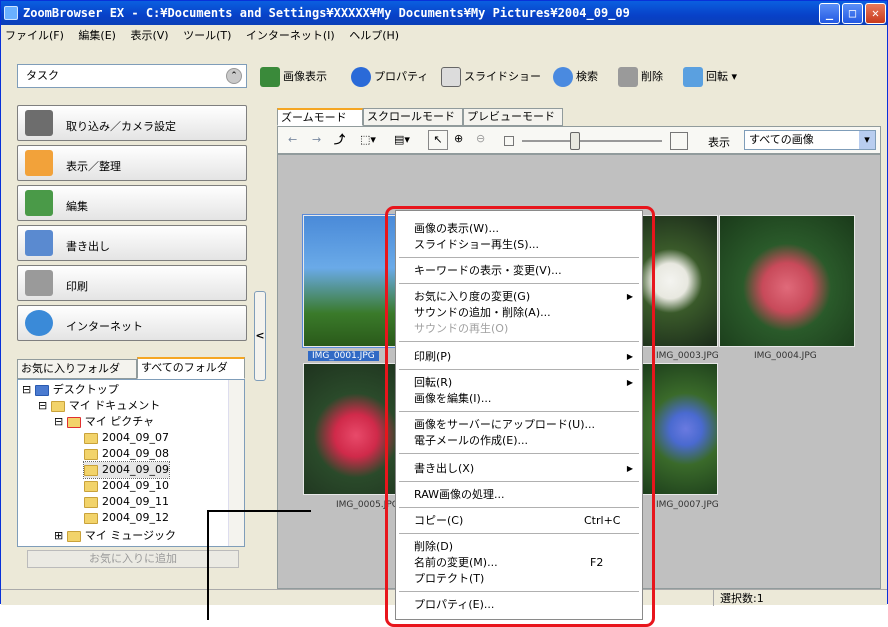 Image resolution: width=888 pixels, height=627 pixels. Describe the element at coordinates (91, 470) in the screenshot. I see `open-folder-icon` at that location.